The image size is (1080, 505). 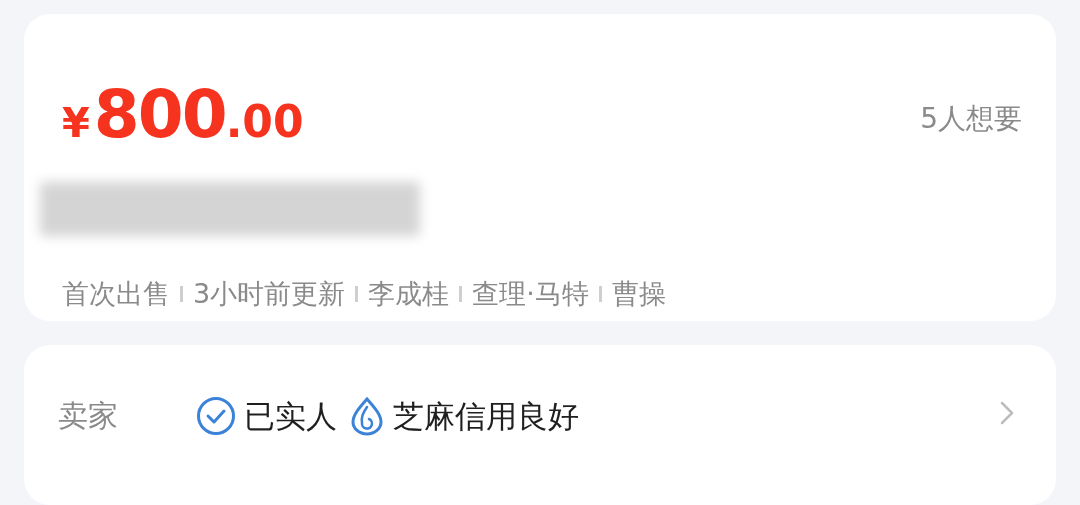 What do you see at coordinates (269, 294) in the screenshot?
I see `listing-tag: 3小时前更新` at bounding box center [269, 294].